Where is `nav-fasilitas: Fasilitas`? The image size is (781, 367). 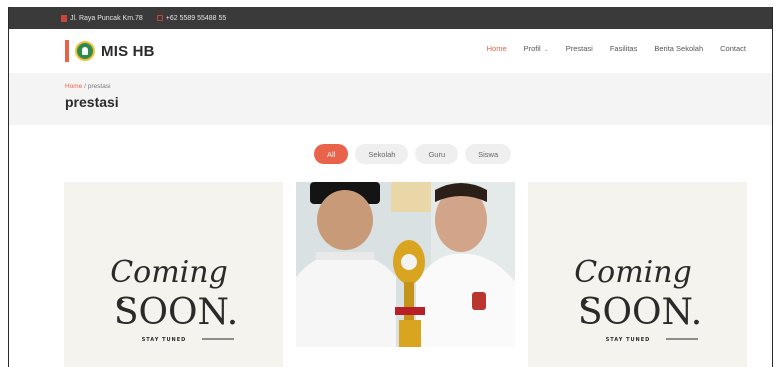
nav-fasilitas: Fasilitas is located at coordinates (624, 48).